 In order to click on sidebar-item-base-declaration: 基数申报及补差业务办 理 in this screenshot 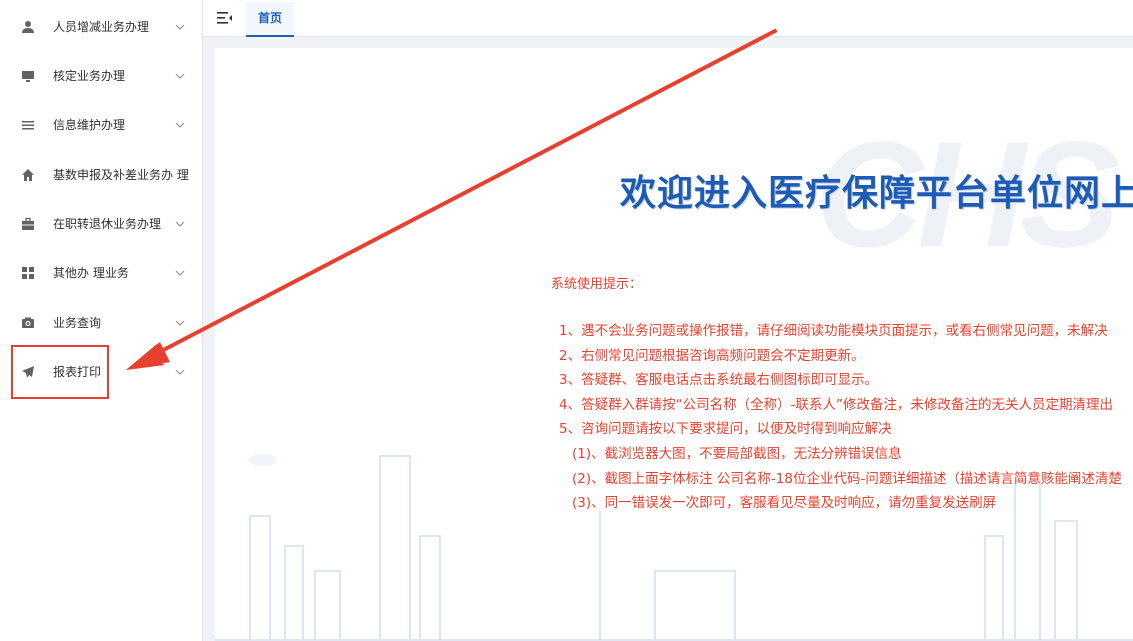, I will do `click(101, 174)`.